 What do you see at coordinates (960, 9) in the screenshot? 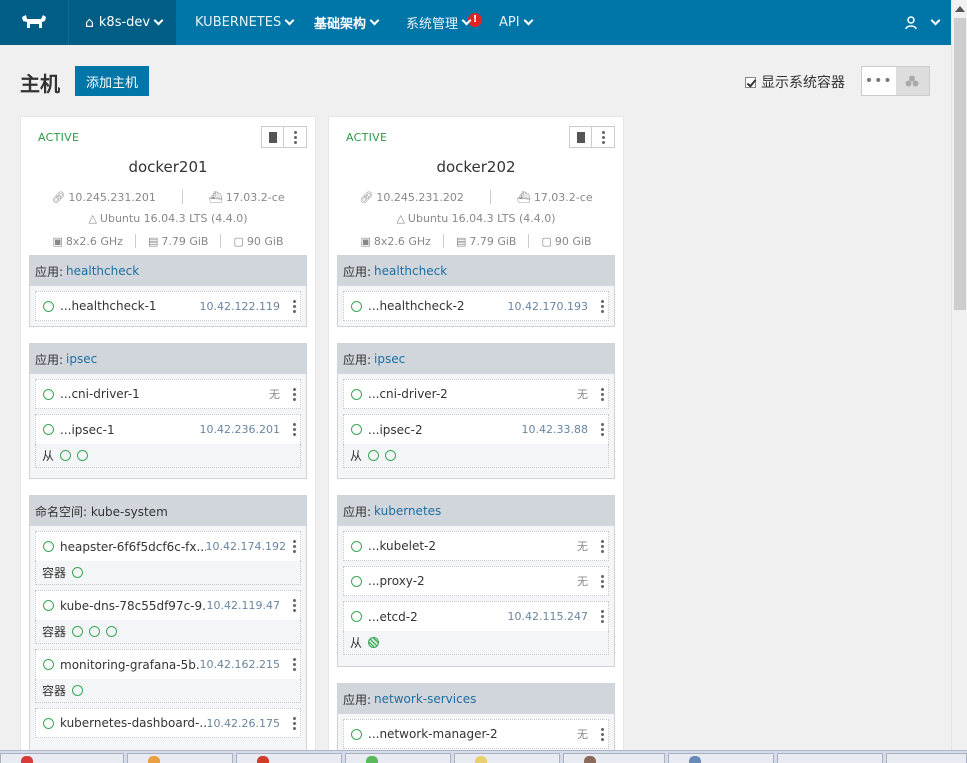
I see `scroll-up-icon` at bounding box center [960, 9].